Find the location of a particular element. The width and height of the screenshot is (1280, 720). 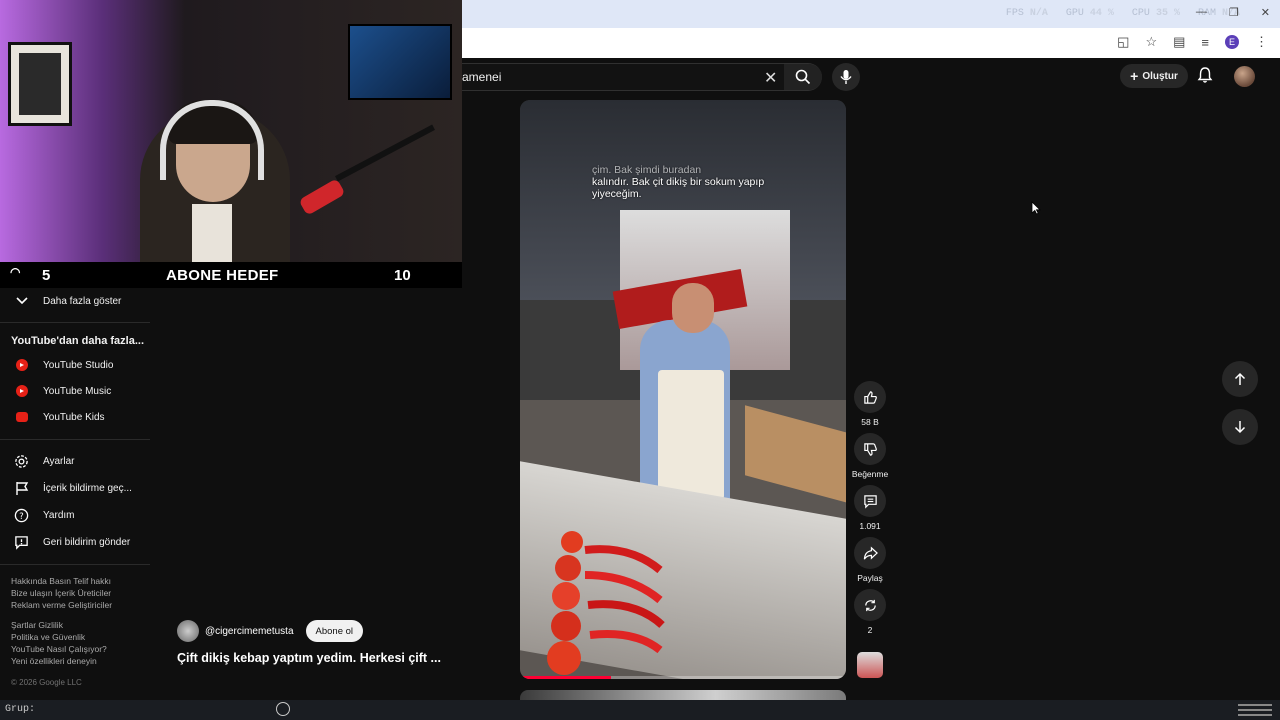

comments-button is located at coordinates (870, 501).